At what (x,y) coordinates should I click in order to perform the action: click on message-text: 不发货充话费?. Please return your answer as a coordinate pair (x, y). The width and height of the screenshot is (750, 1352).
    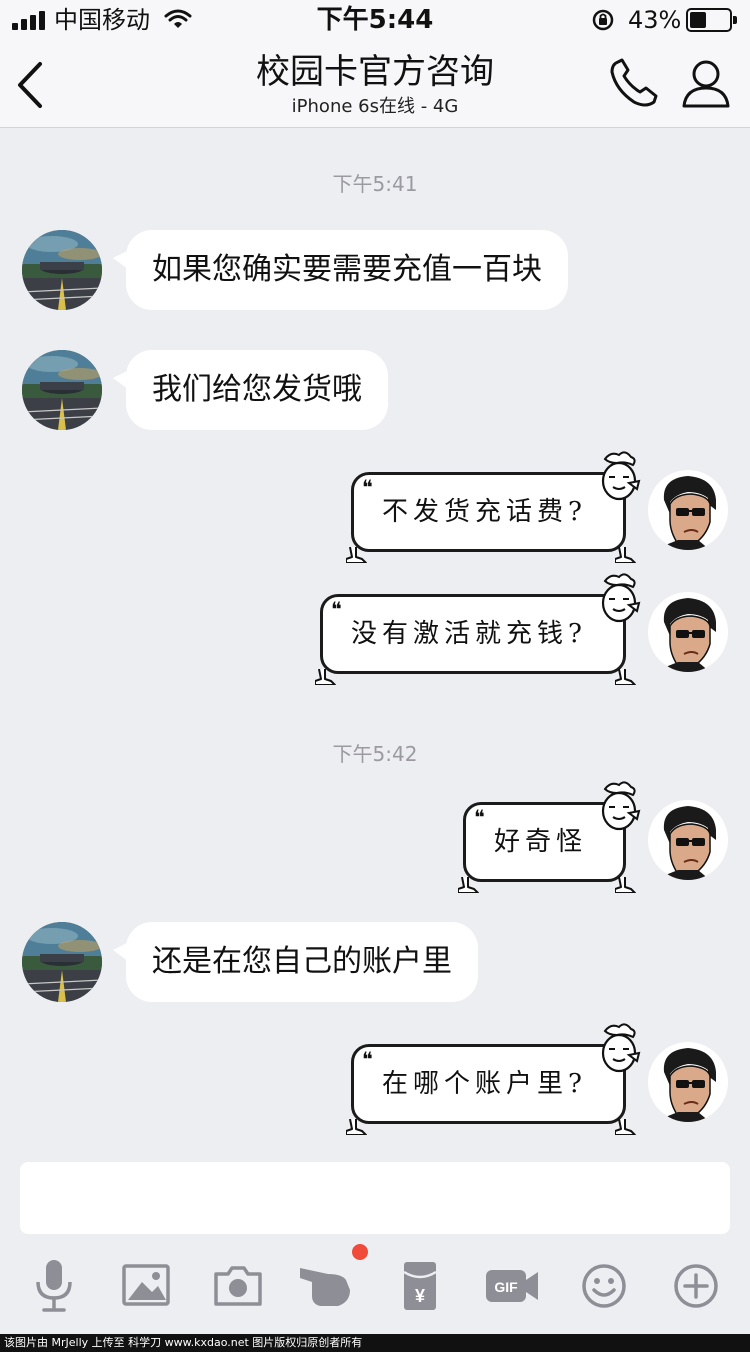
    Looking at the image, I should click on (484, 512).